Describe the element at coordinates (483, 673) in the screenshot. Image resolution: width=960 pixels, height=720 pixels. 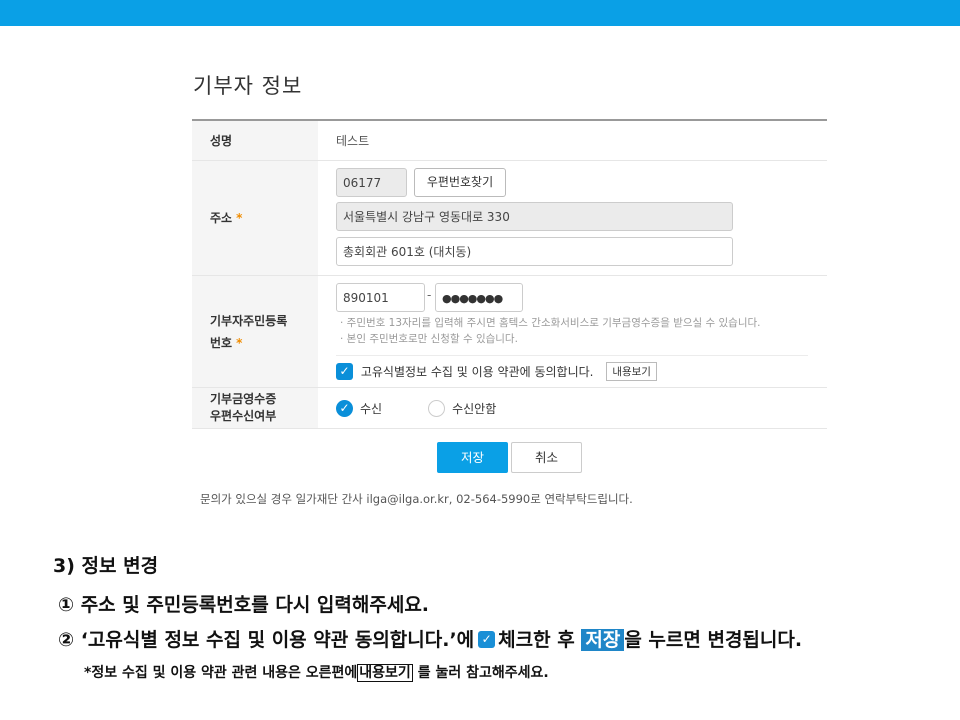
I see `note-text-b: 를 눌러 참고해주세요.` at that location.